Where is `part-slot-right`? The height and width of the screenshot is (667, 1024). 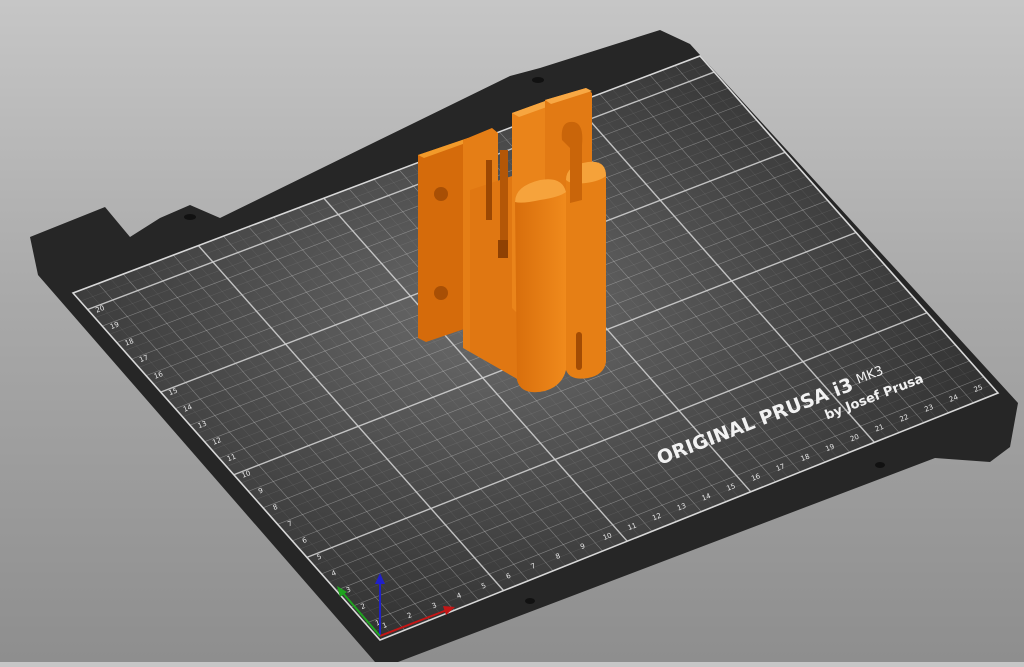 part-slot-right is located at coordinates (503, 249).